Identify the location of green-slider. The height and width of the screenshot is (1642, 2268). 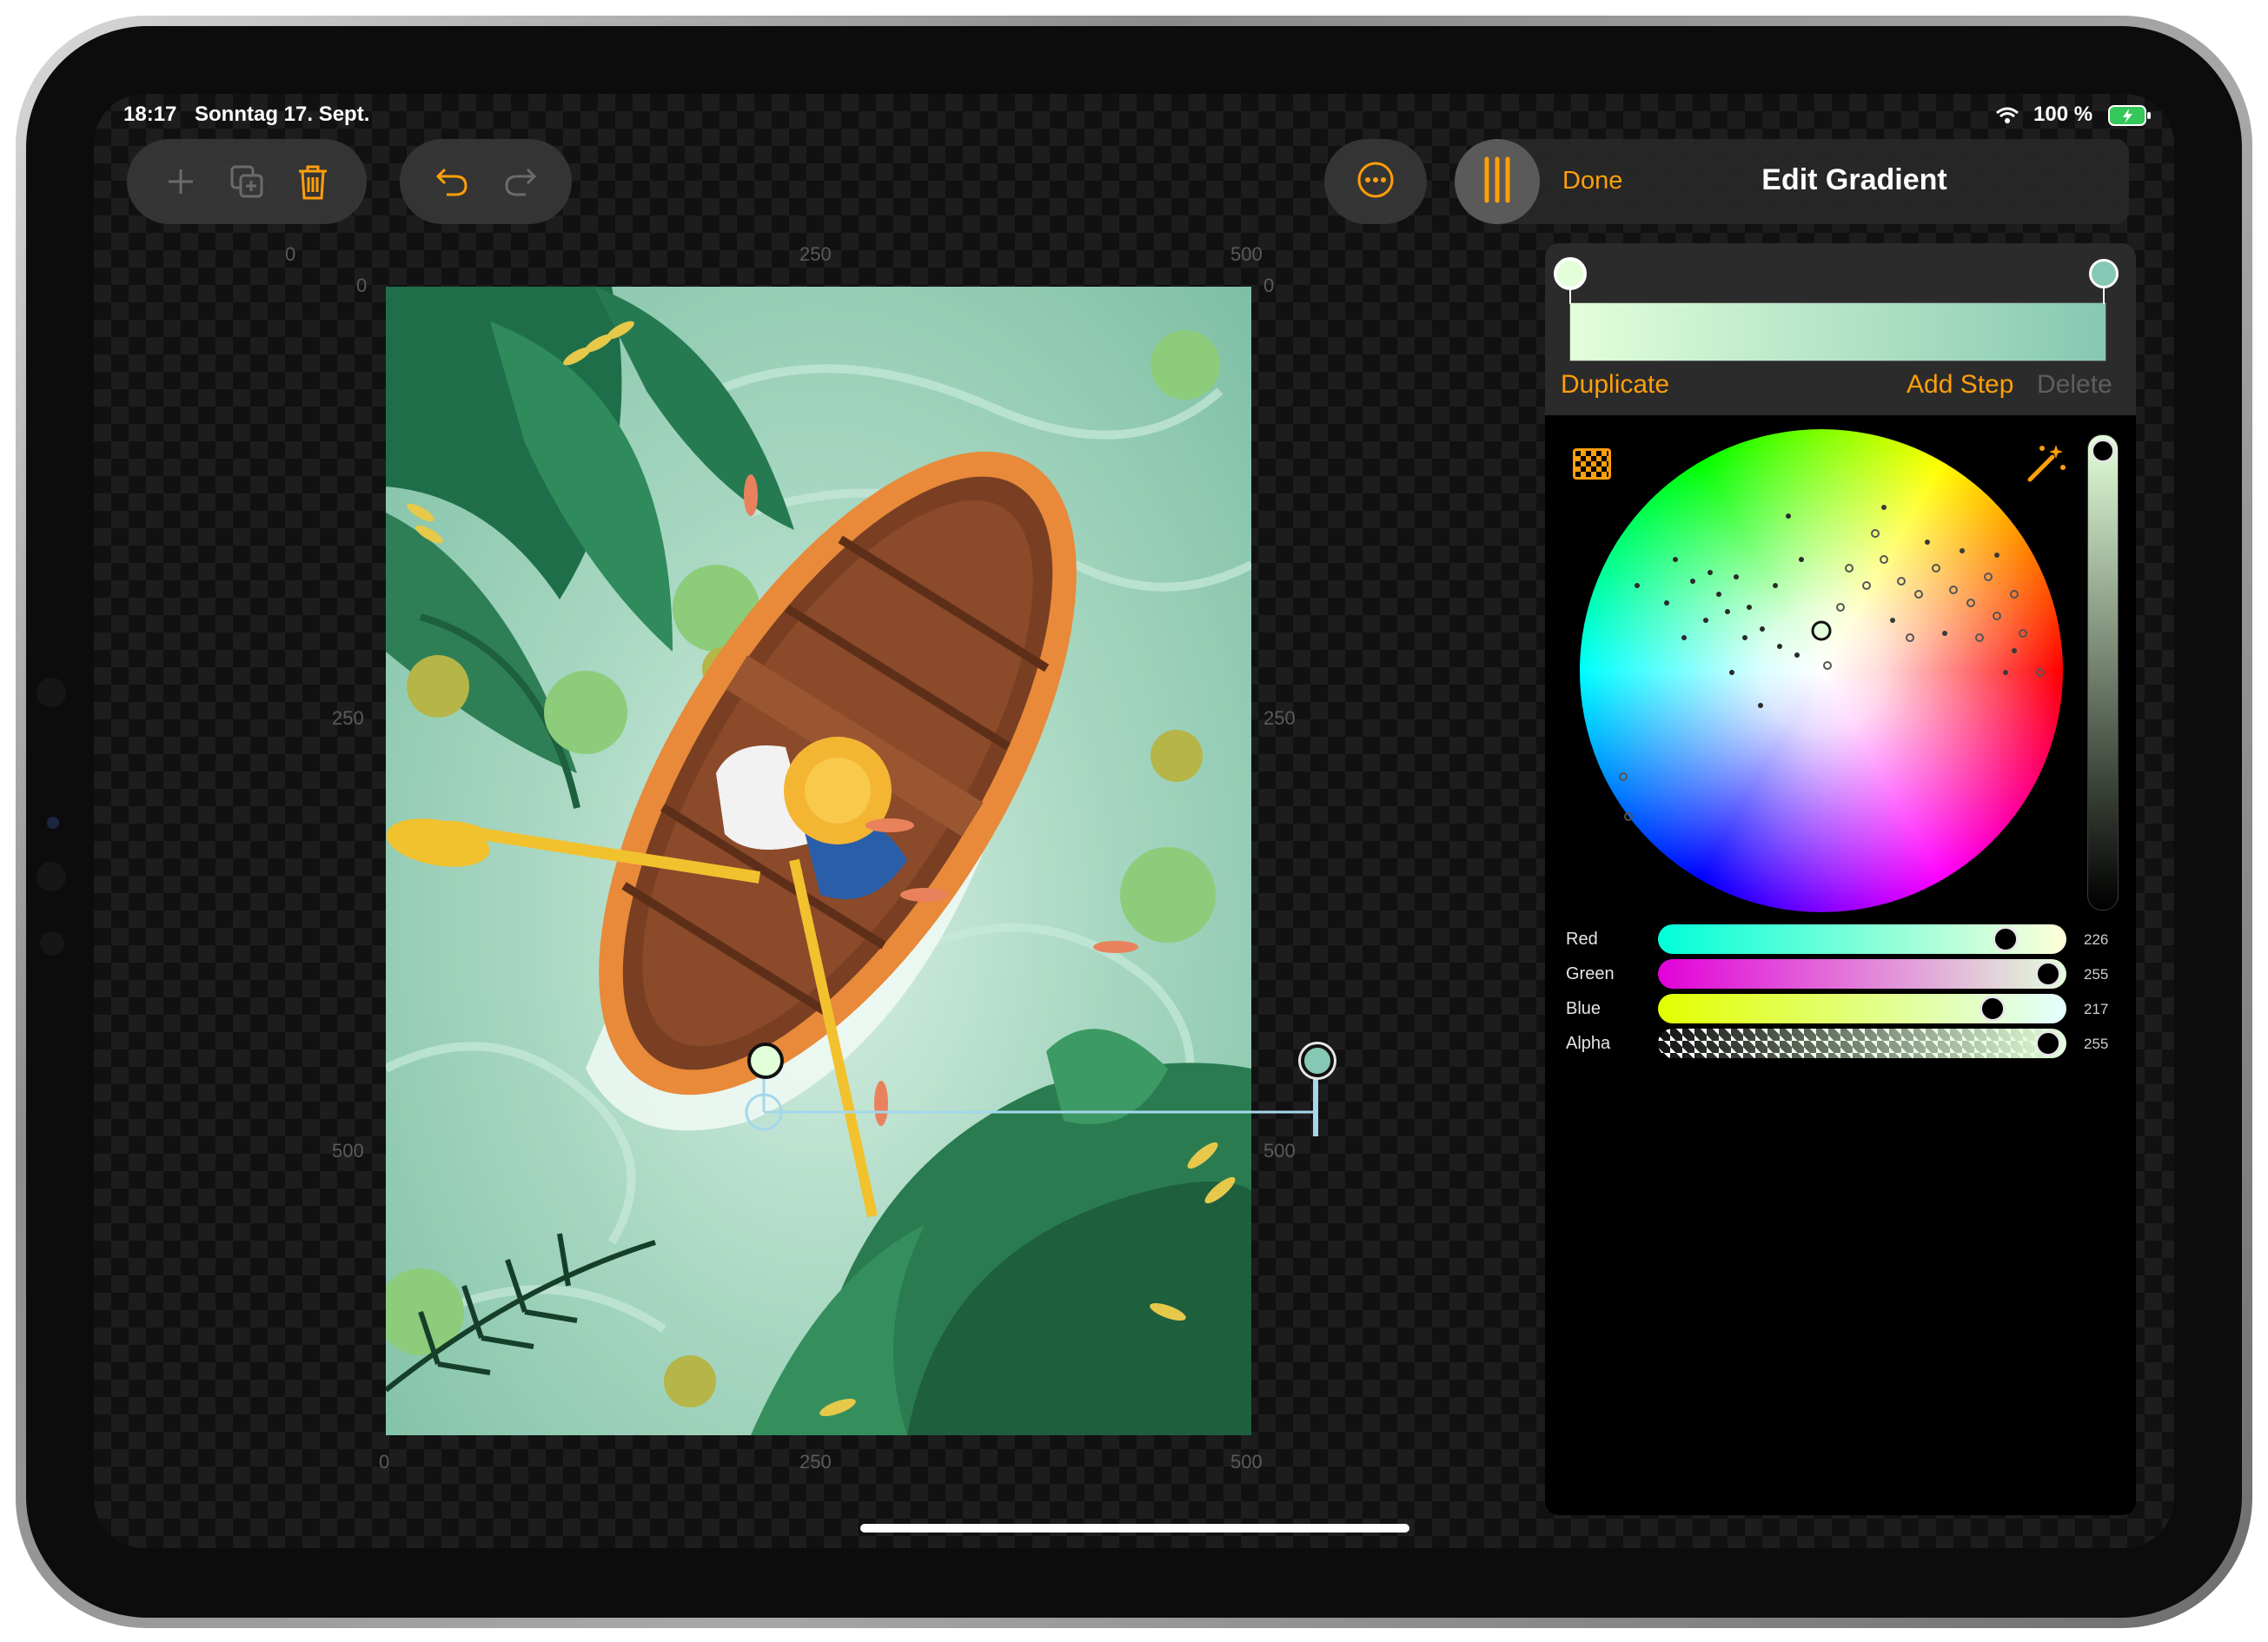
(1862, 974).